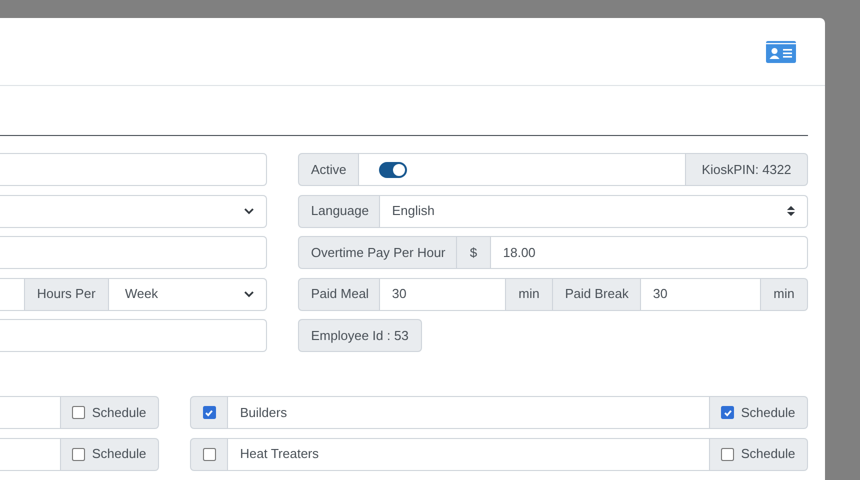  Describe the element at coordinates (594, 211) in the screenshot. I see `language-select: English` at that location.